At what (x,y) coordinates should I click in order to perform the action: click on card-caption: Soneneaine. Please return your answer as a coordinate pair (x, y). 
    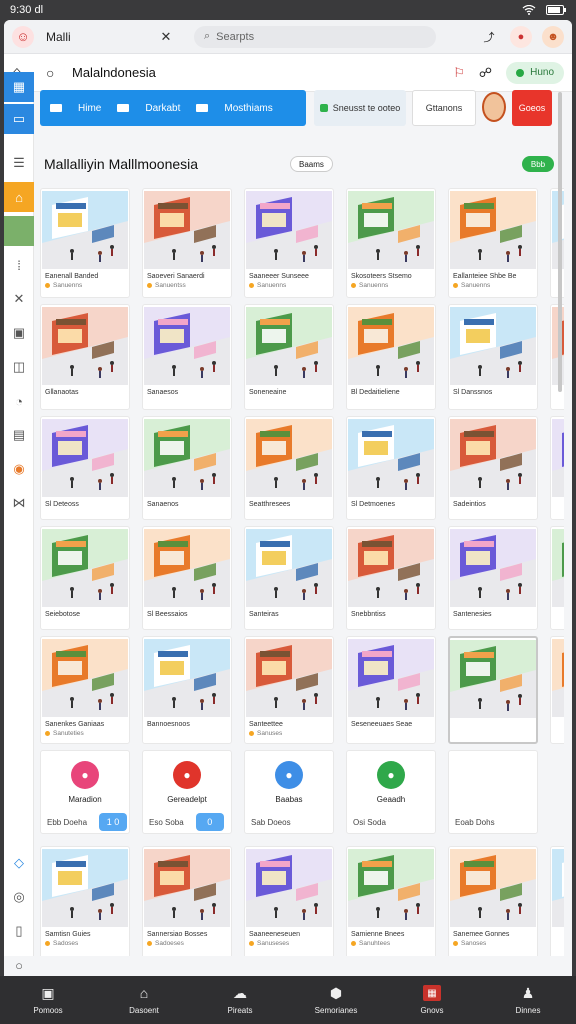
    Looking at the image, I should click on (268, 392).